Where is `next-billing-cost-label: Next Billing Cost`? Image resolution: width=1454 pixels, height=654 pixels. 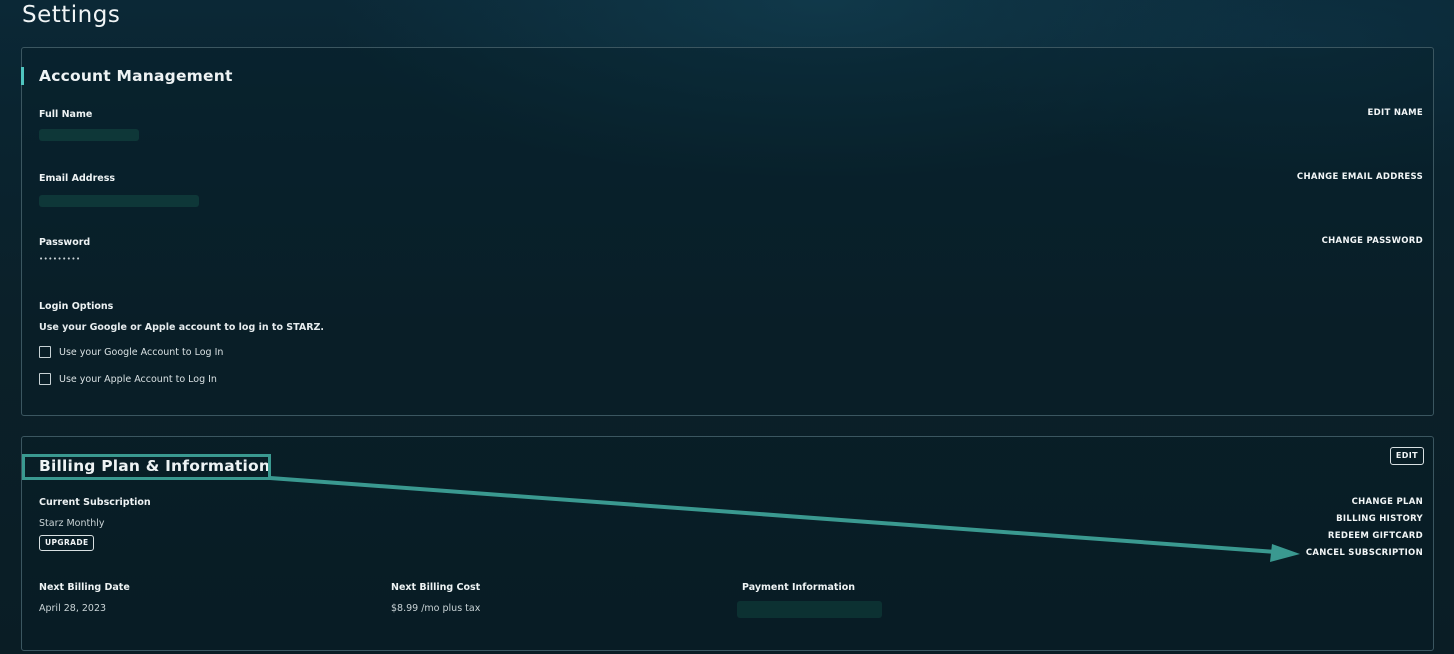
next-billing-cost-label: Next Billing Cost is located at coordinates (436, 587).